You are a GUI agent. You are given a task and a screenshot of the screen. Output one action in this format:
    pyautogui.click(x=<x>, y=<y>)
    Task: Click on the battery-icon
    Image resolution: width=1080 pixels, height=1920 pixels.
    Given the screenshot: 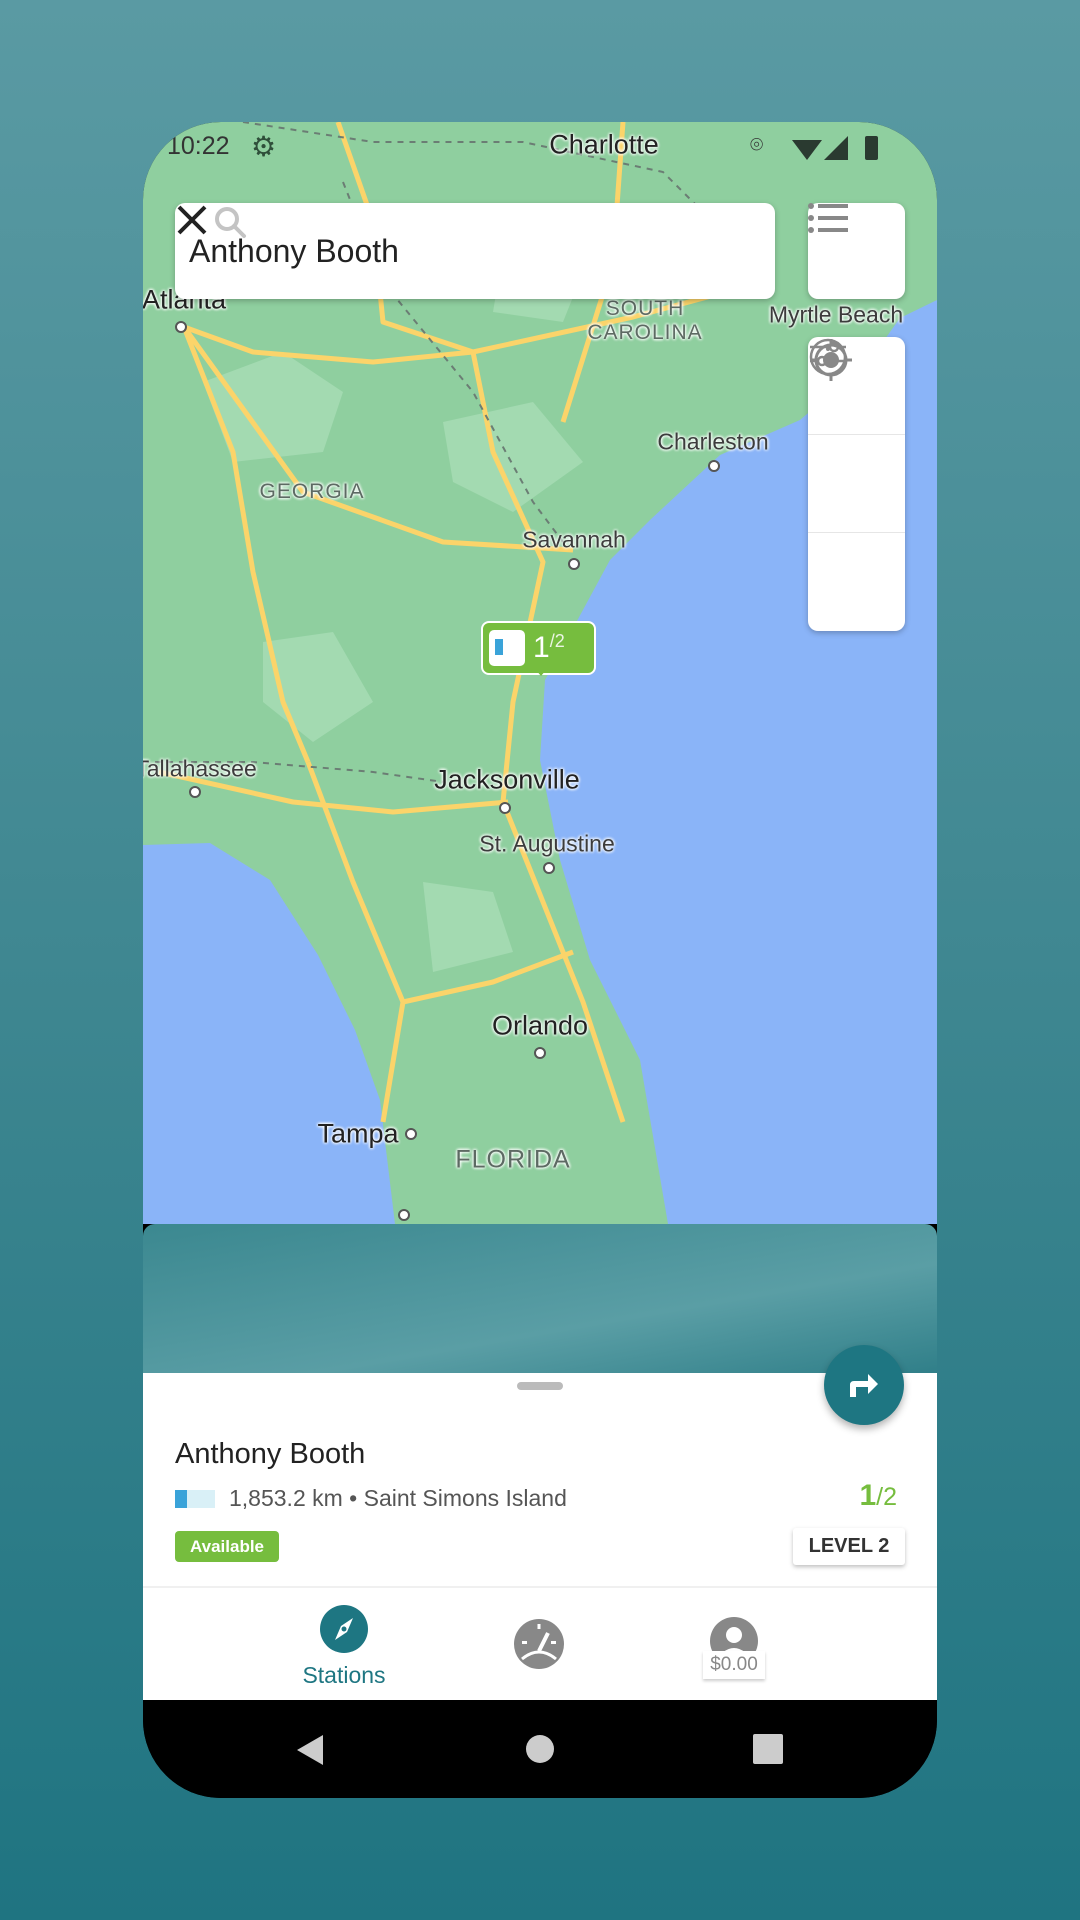 What is the action you would take?
    pyautogui.click(x=871, y=148)
    